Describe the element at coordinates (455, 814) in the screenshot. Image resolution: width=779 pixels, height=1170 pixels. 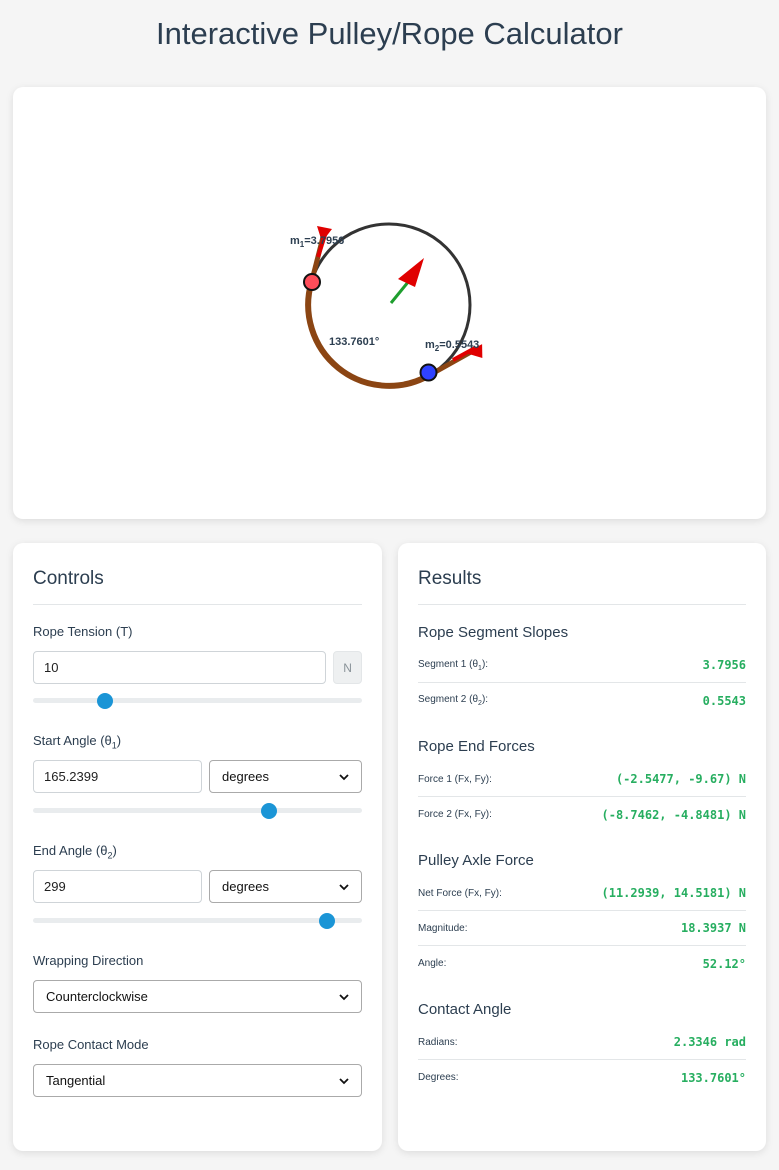
I see `force-2-label: Force 2 (Fx, Fy):` at that location.